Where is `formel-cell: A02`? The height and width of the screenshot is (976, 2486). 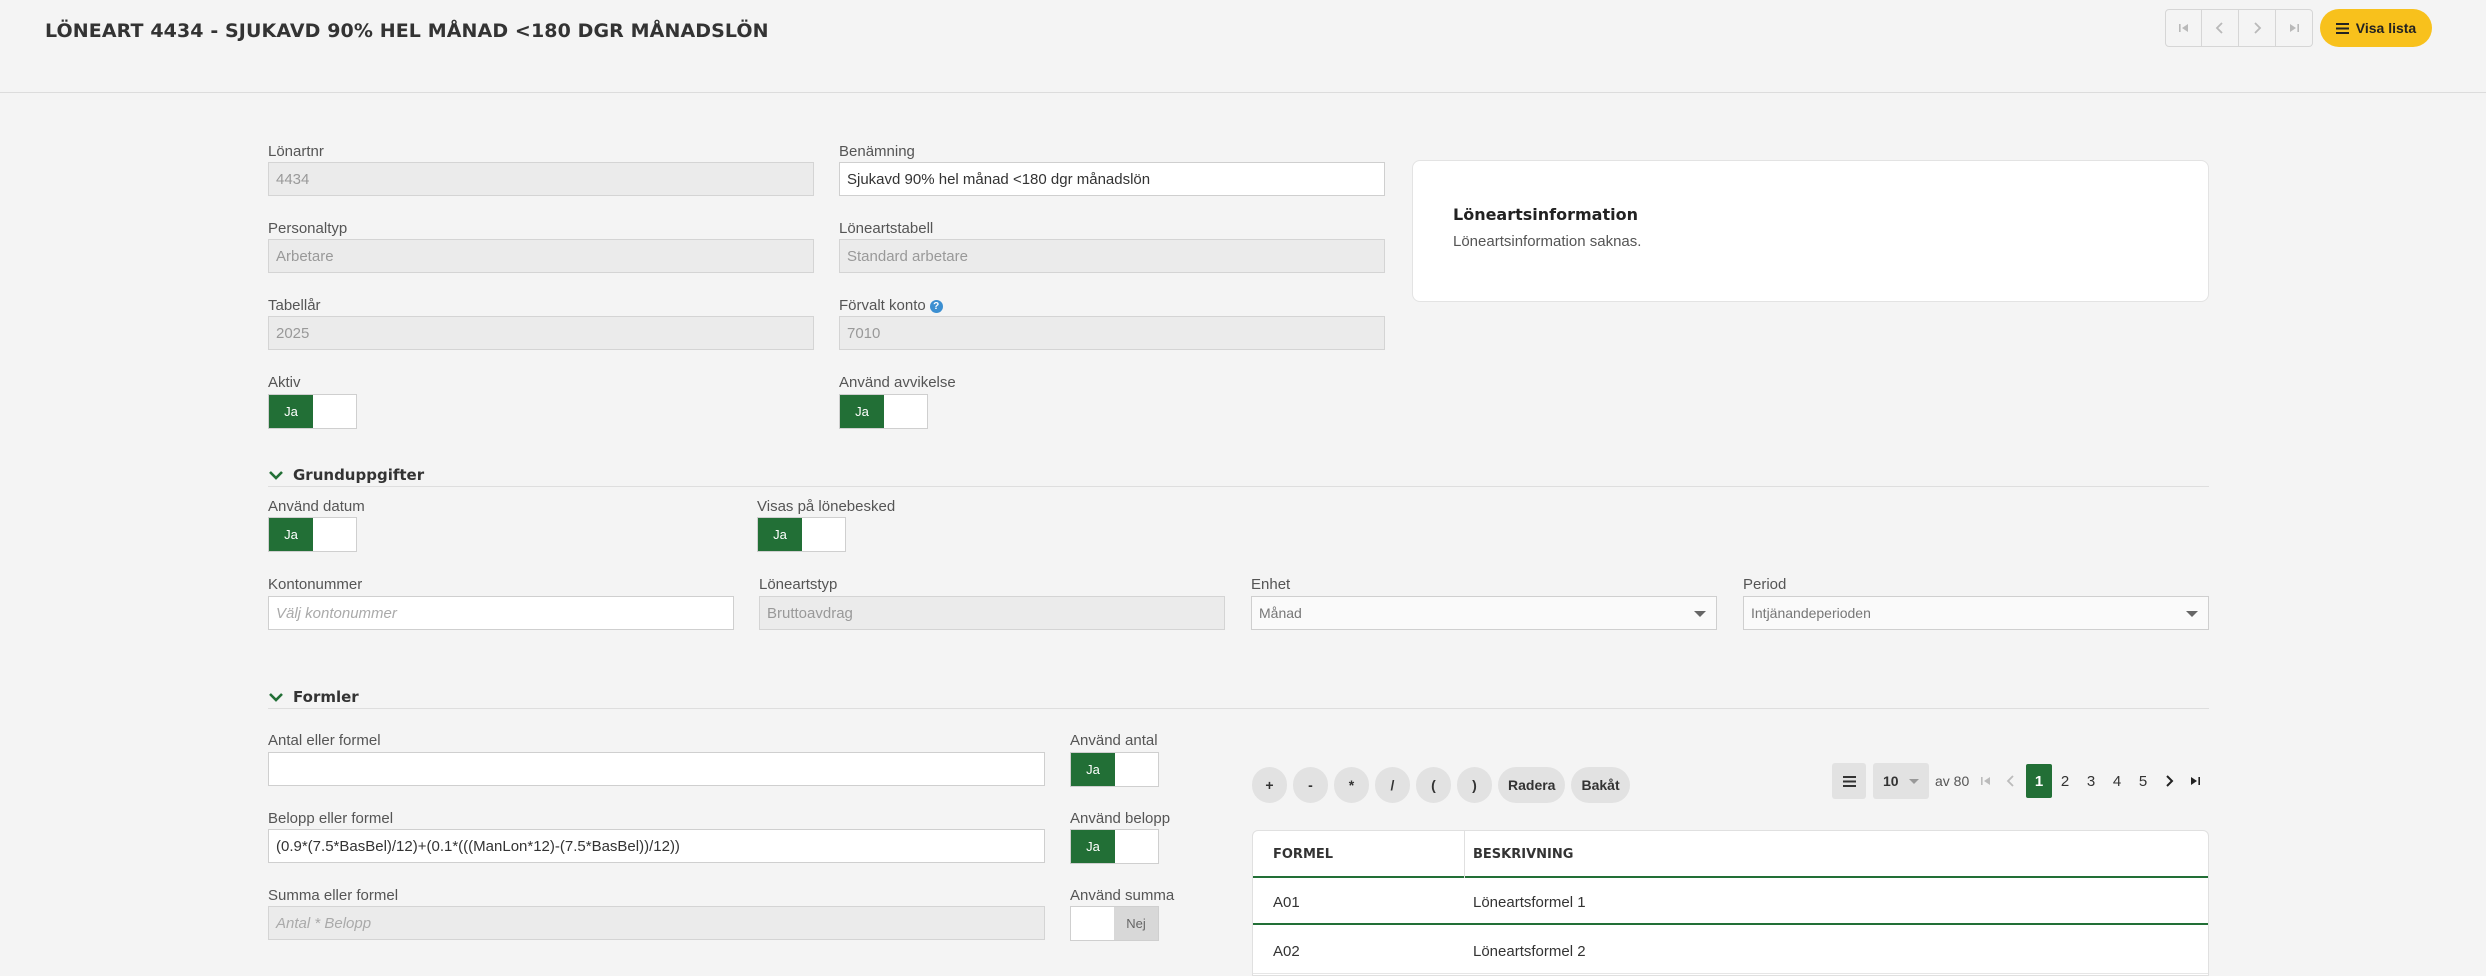 formel-cell: A02 is located at coordinates (1286, 951).